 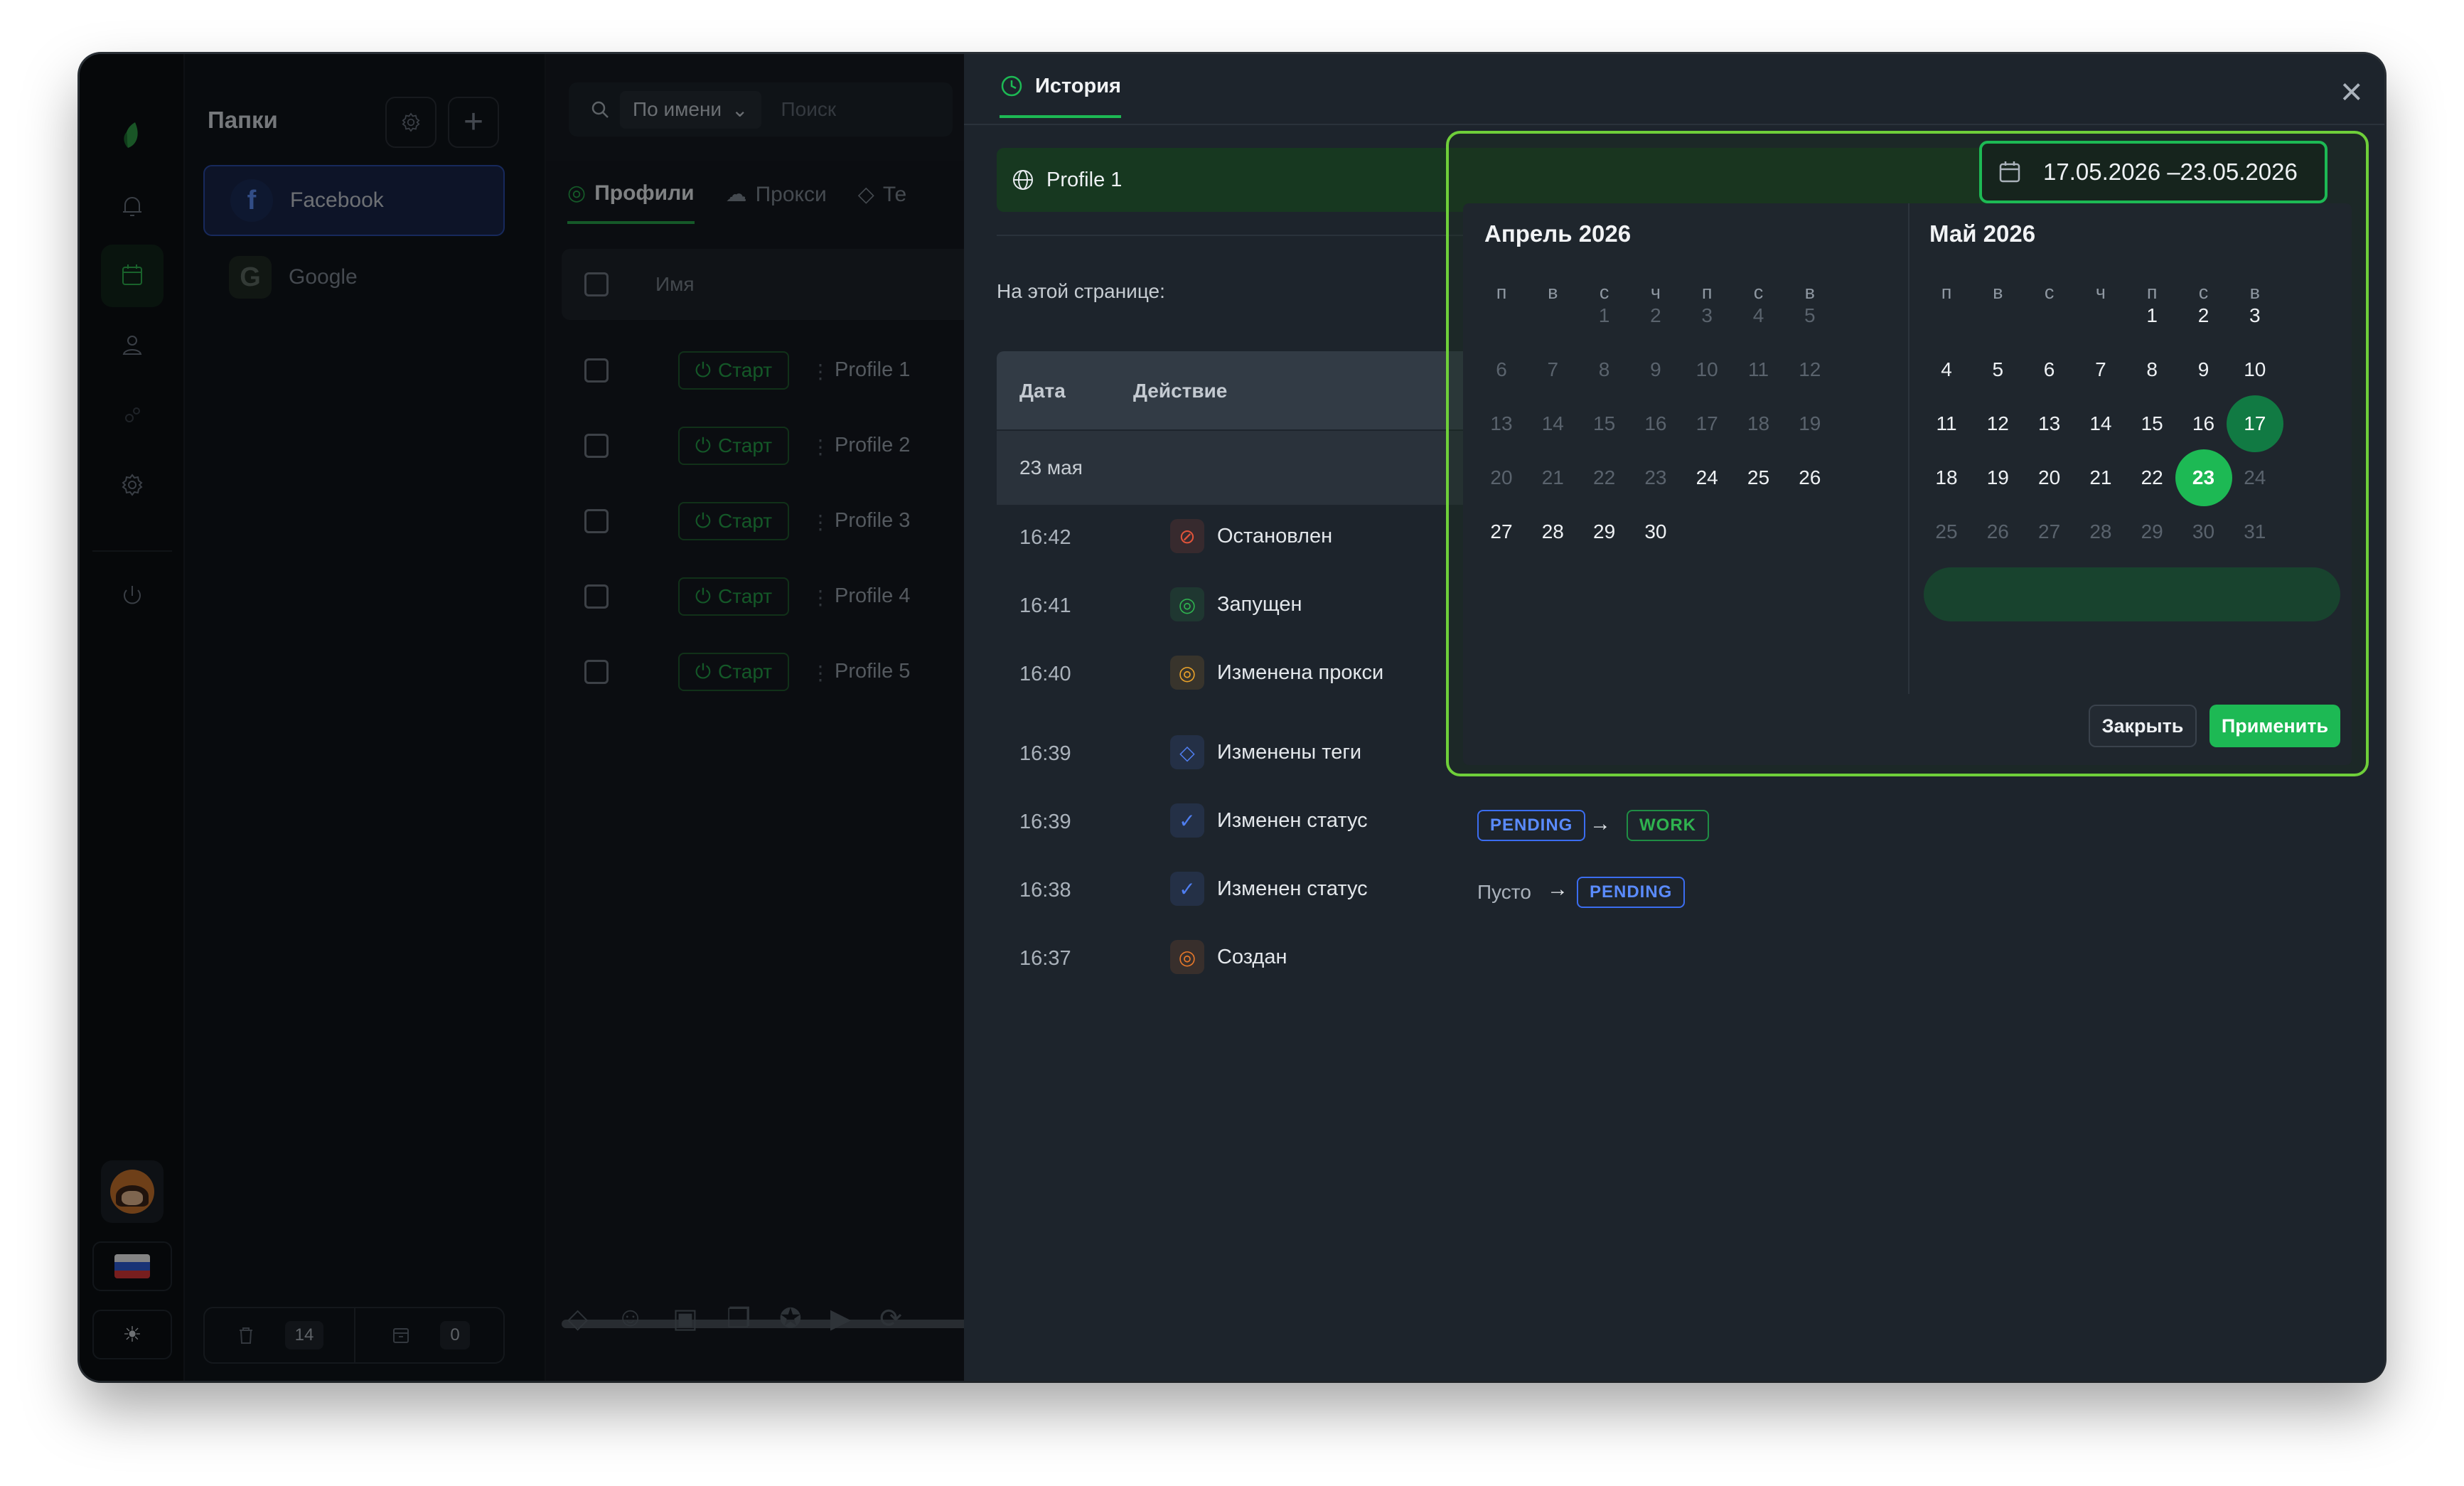 What do you see at coordinates (1668, 825) in the screenshot?
I see `status-tag-work: WORK` at bounding box center [1668, 825].